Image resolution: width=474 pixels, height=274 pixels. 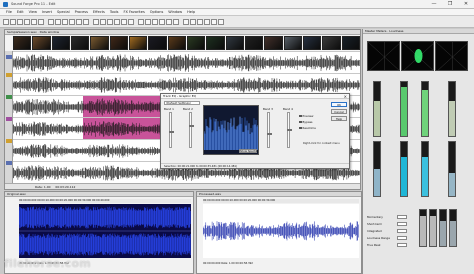 What do you see at coordinates (81, 12) in the screenshot?
I see `menu-process: Process` at bounding box center [81, 12].